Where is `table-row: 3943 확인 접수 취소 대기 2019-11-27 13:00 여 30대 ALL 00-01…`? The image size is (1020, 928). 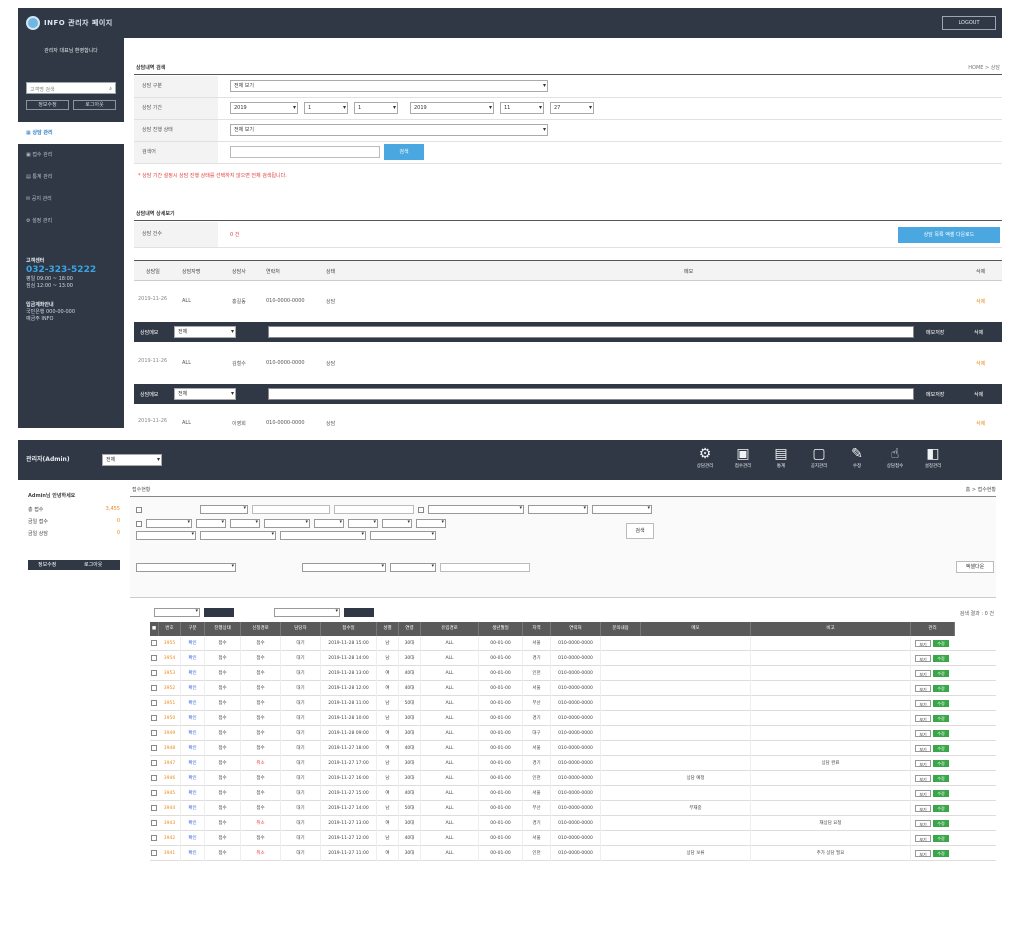
table-row: 3943 확인 접수 취소 대기 2019-11-27 13:00 여 30대 ALL 00-01… is located at coordinates (573, 823).